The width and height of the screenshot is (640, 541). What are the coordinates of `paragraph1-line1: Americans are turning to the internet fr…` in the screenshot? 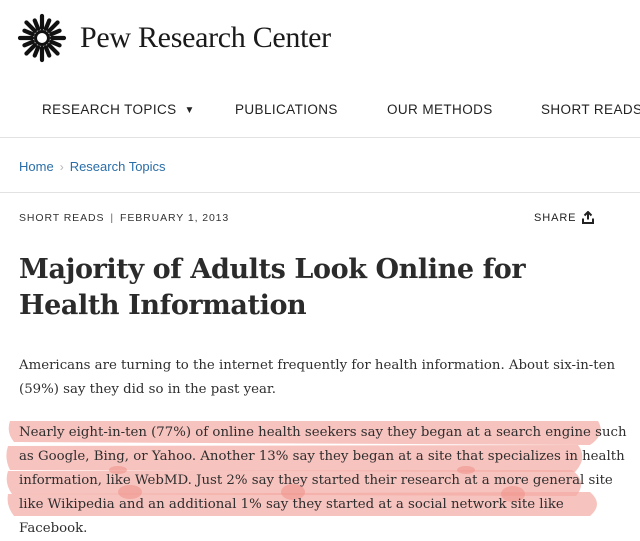 It's located at (317, 365).